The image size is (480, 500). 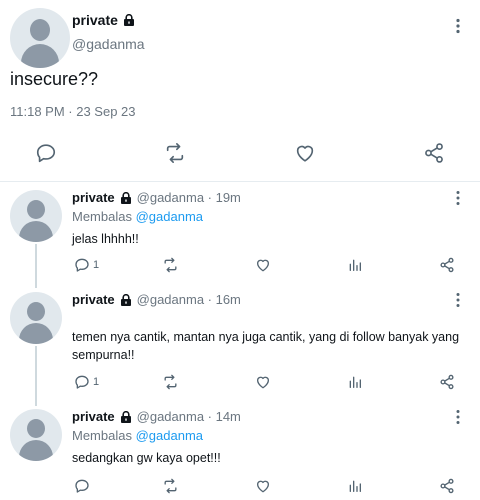 I want to click on tweet-text: insecure??, so click(x=54, y=79).